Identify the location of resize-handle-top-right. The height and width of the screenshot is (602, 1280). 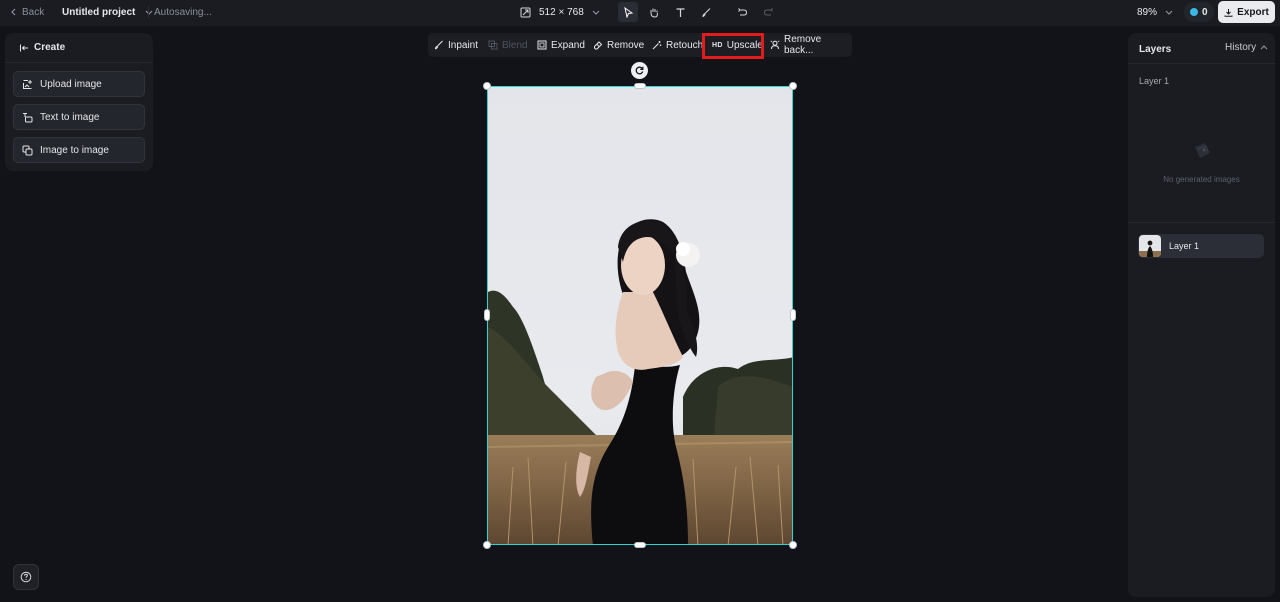
(793, 86).